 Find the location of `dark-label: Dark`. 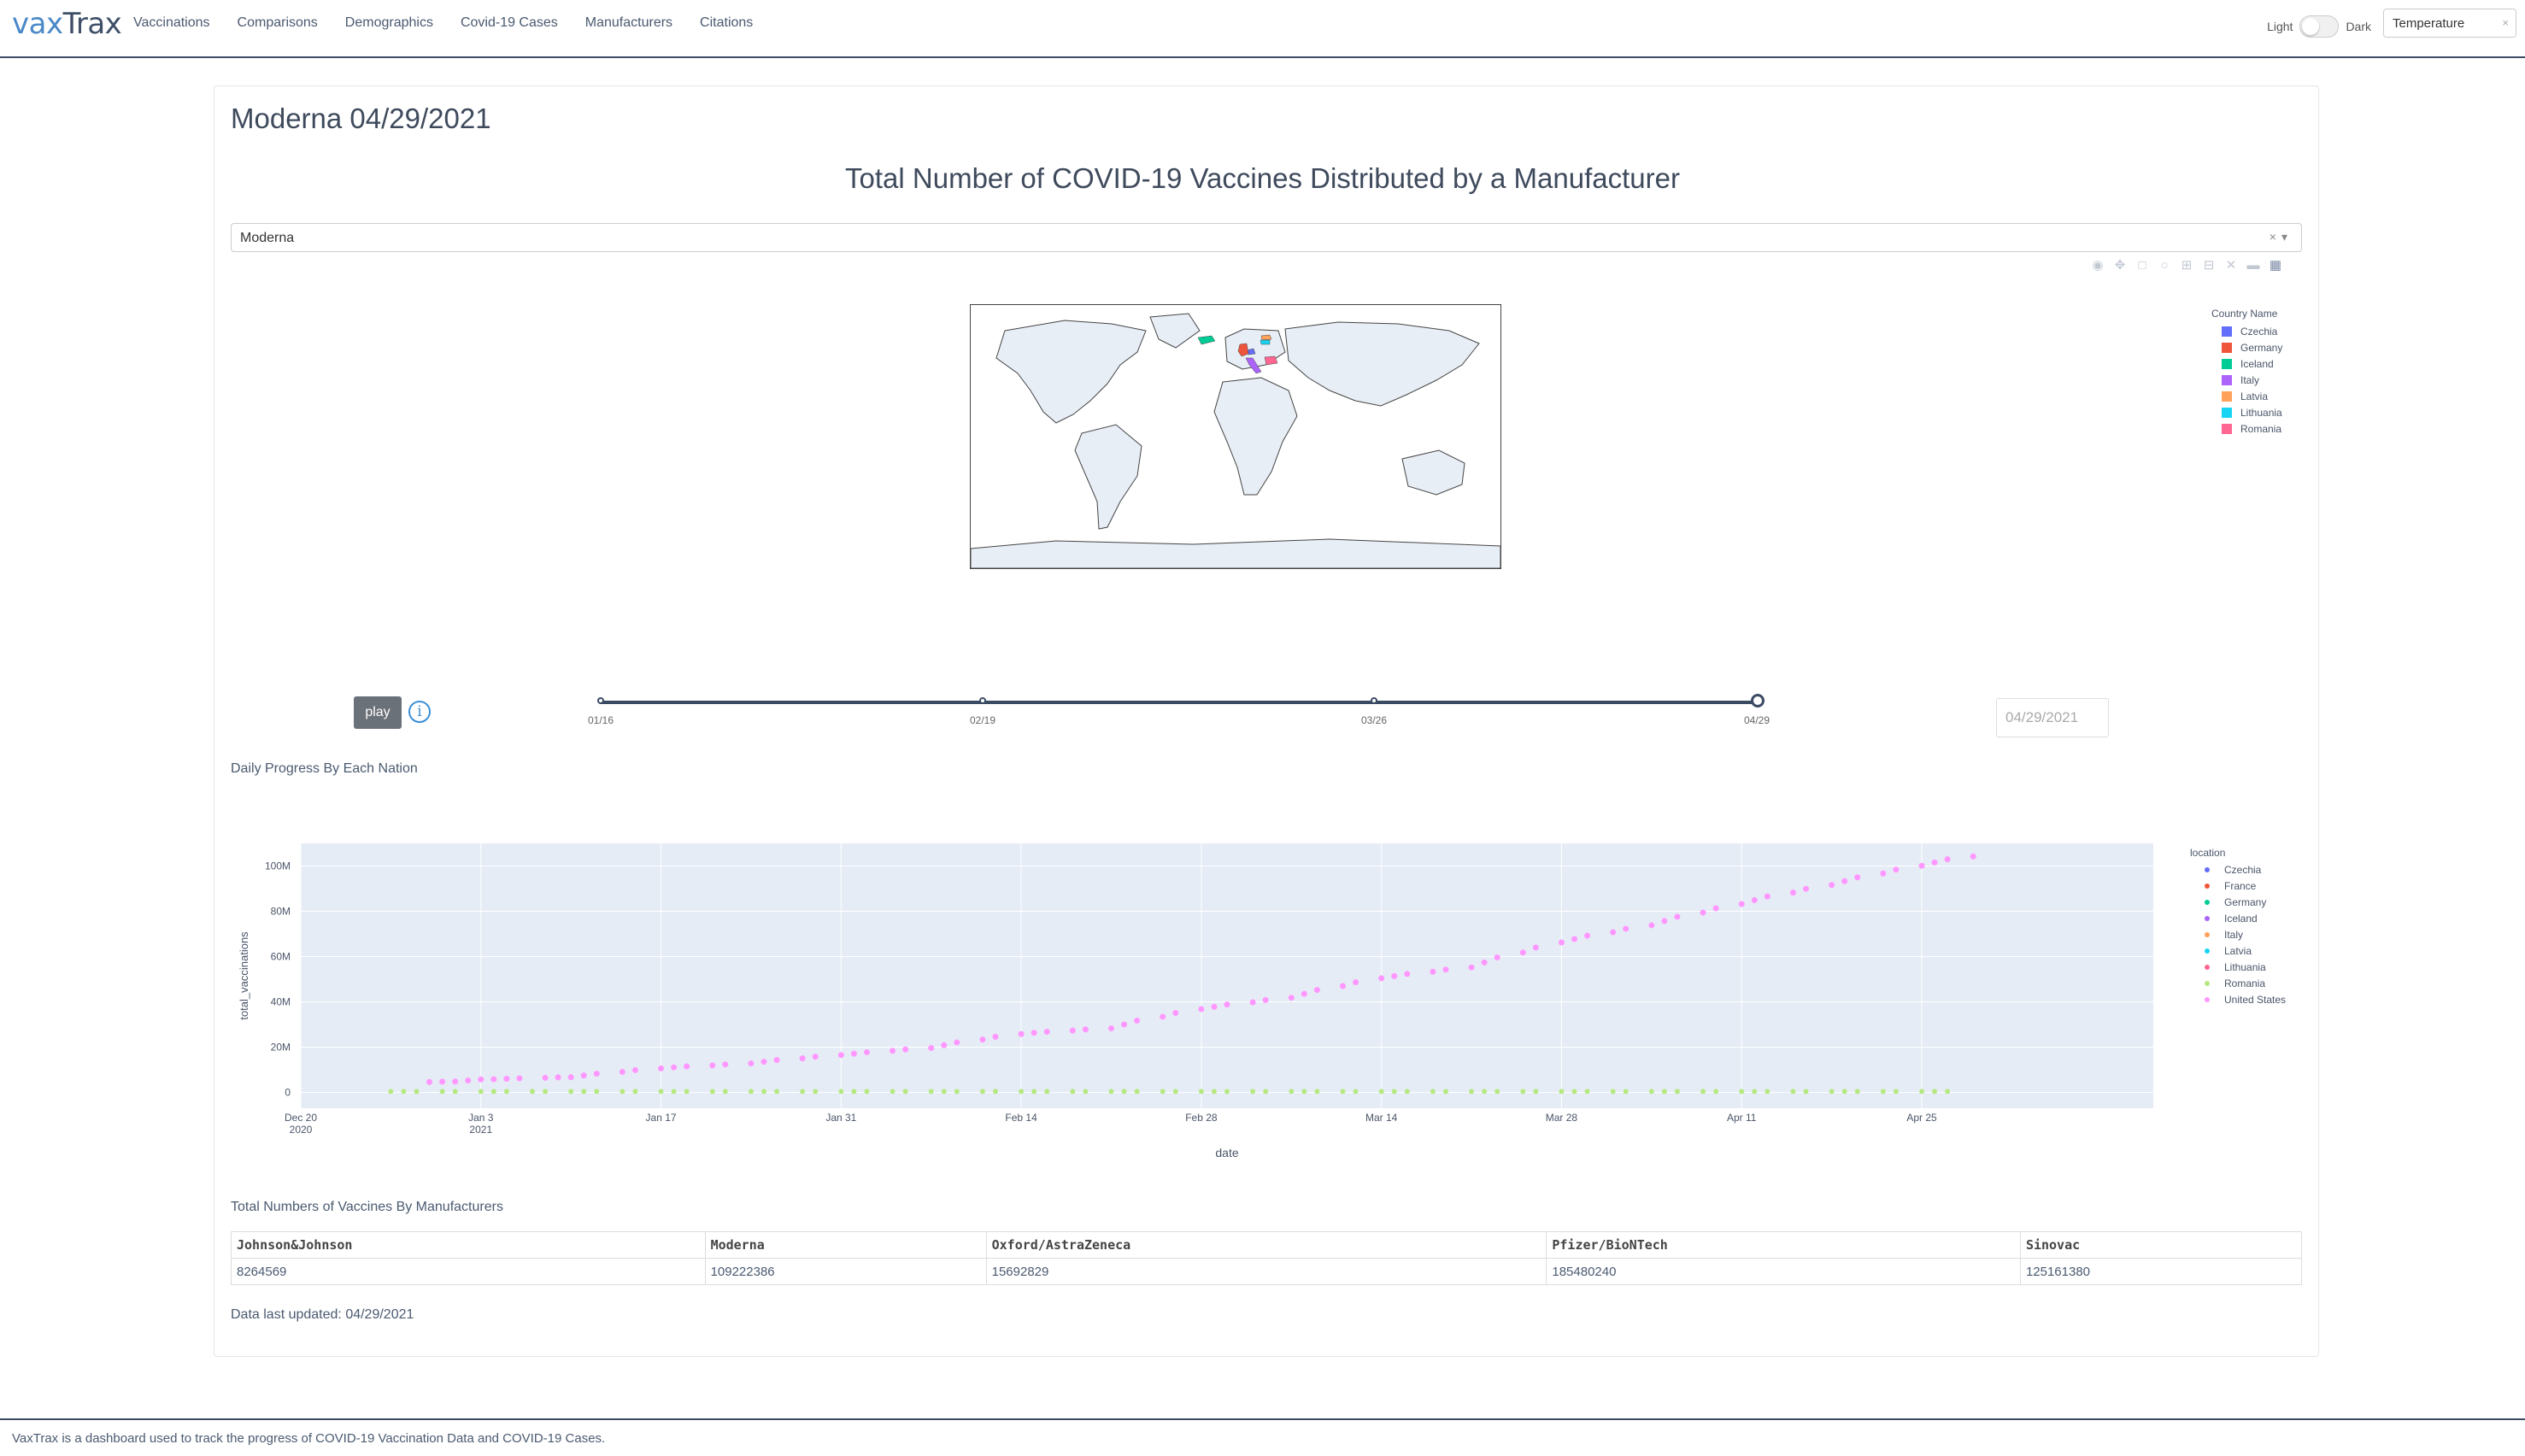

dark-label: Dark is located at coordinates (2358, 27).